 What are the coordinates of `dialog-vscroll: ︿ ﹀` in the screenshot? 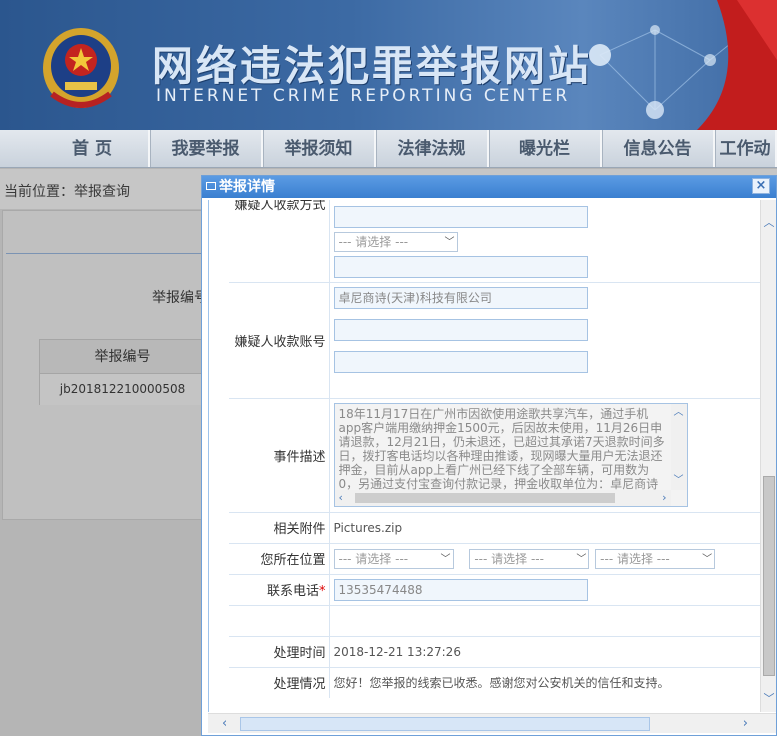 It's located at (768, 456).